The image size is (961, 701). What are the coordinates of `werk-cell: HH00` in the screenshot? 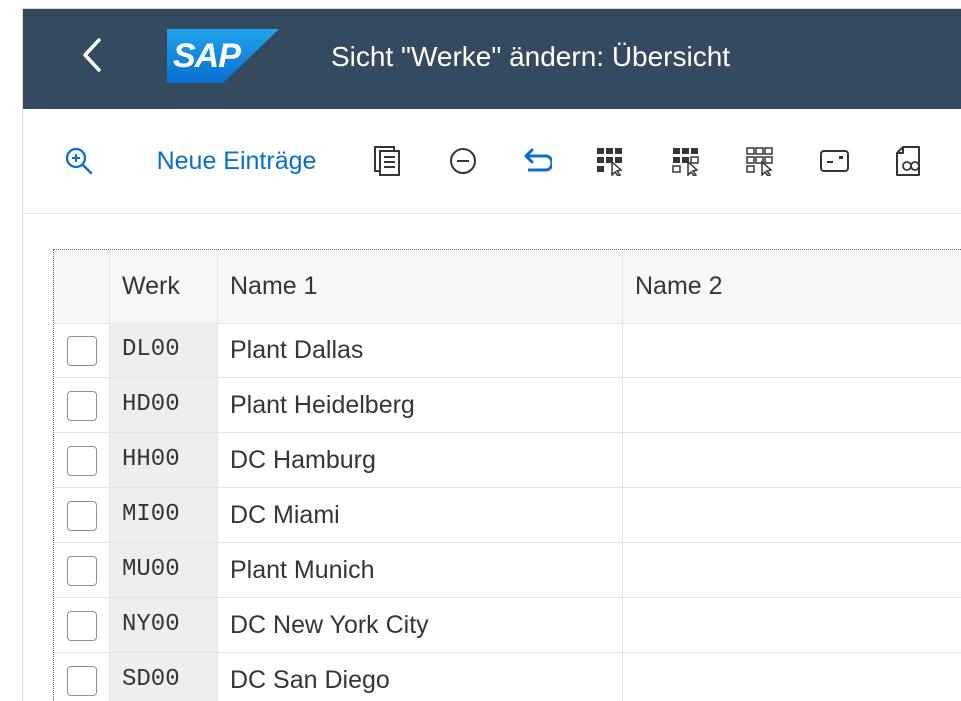 It's located at (163, 460).